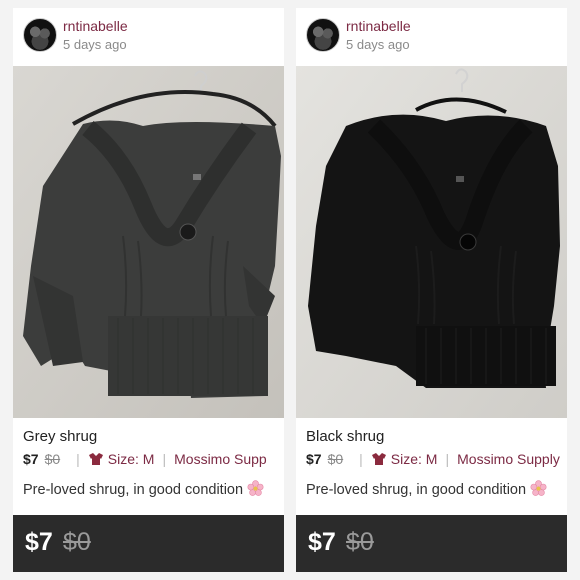 The width and height of the screenshot is (580, 580). I want to click on listing-brand: Mossimo Supply, so click(508, 459).